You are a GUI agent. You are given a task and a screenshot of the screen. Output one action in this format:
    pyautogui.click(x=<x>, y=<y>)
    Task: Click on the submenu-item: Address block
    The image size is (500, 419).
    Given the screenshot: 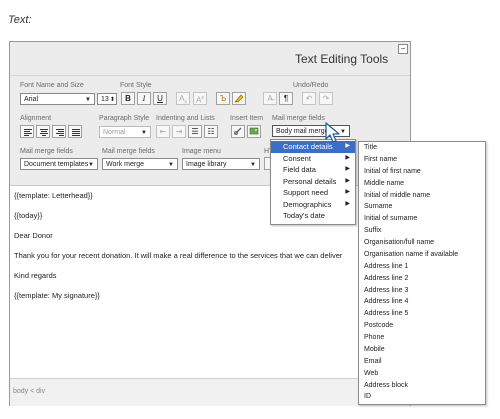 What is the action you would take?
    pyautogui.click(x=386, y=385)
    